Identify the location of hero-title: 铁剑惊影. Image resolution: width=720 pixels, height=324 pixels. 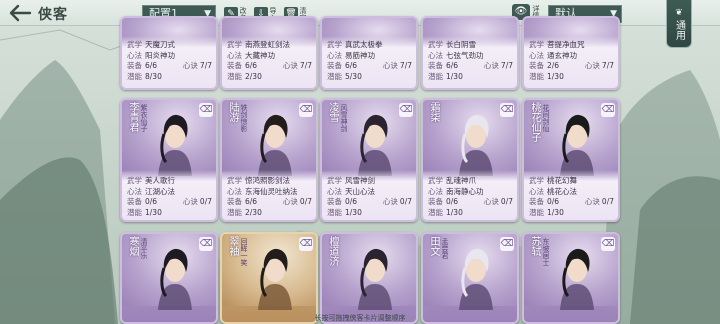
(244, 118).